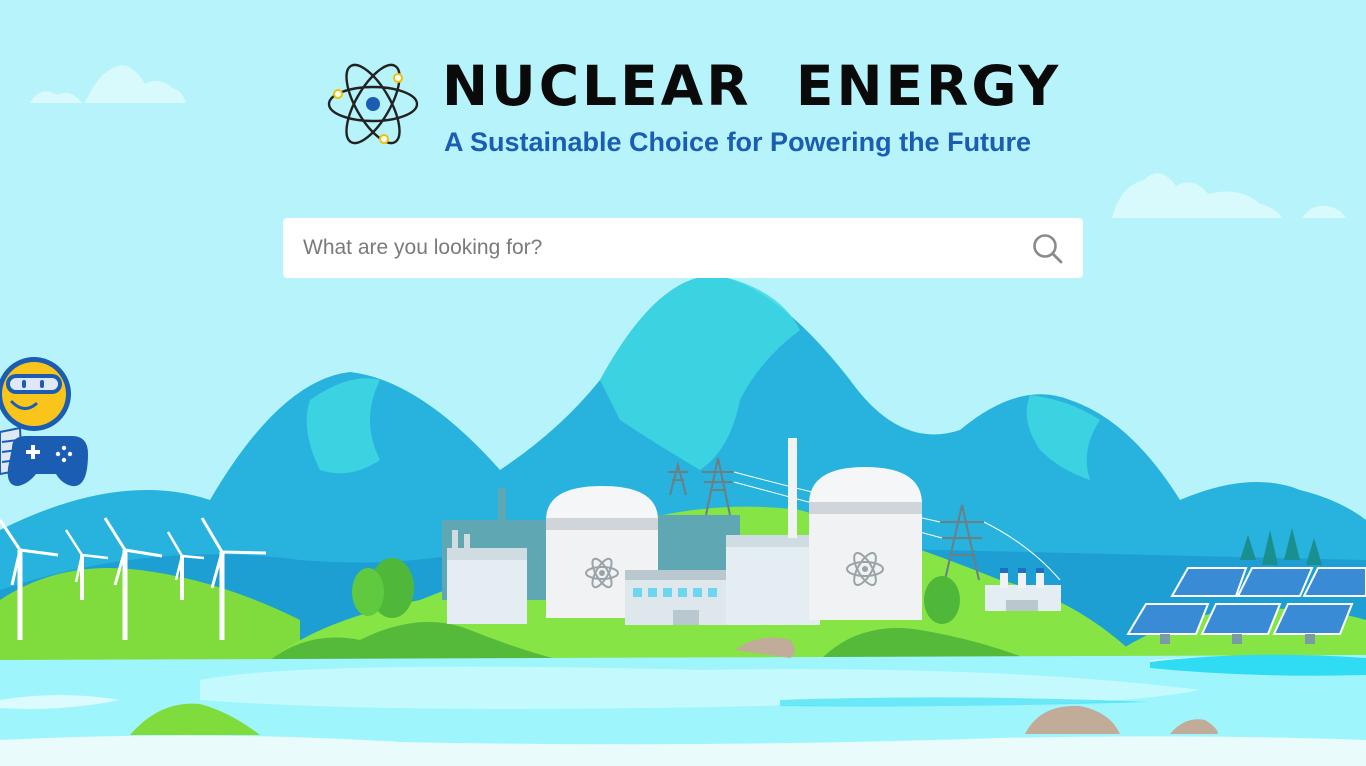  Describe the element at coordinates (752, 86) in the screenshot. I see `site-title: NUCLEAR ENERGY` at that location.